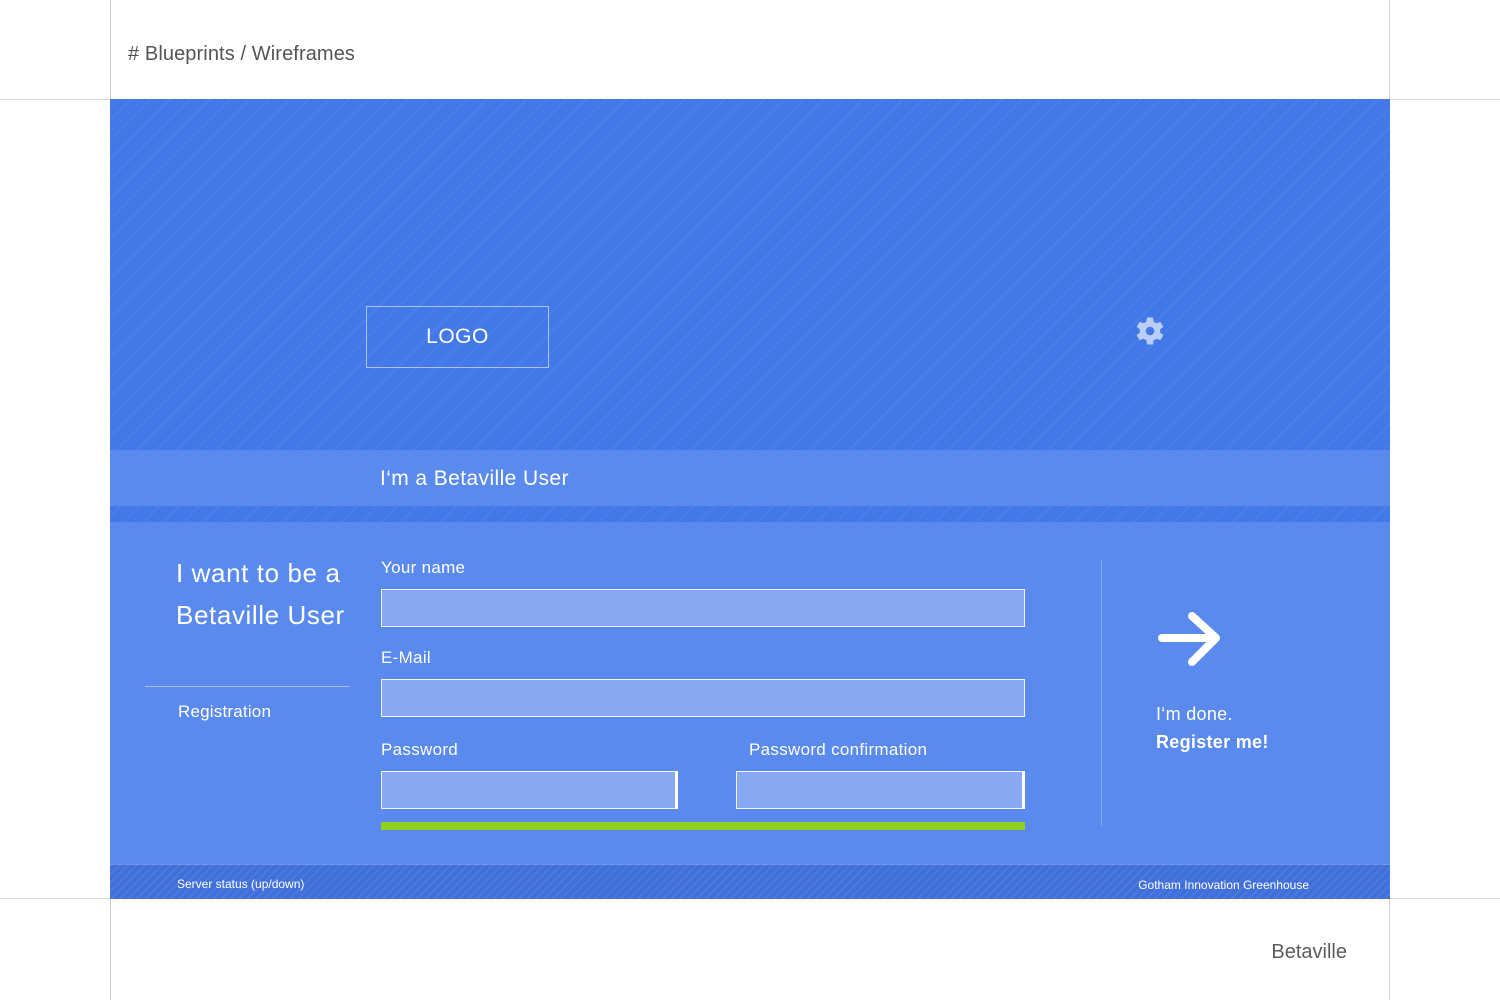 This screenshot has width=1500, height=1000. Describe the element at coordinates (1212, 742) in the screenshot. I see `register-button: Register me!` at that location.